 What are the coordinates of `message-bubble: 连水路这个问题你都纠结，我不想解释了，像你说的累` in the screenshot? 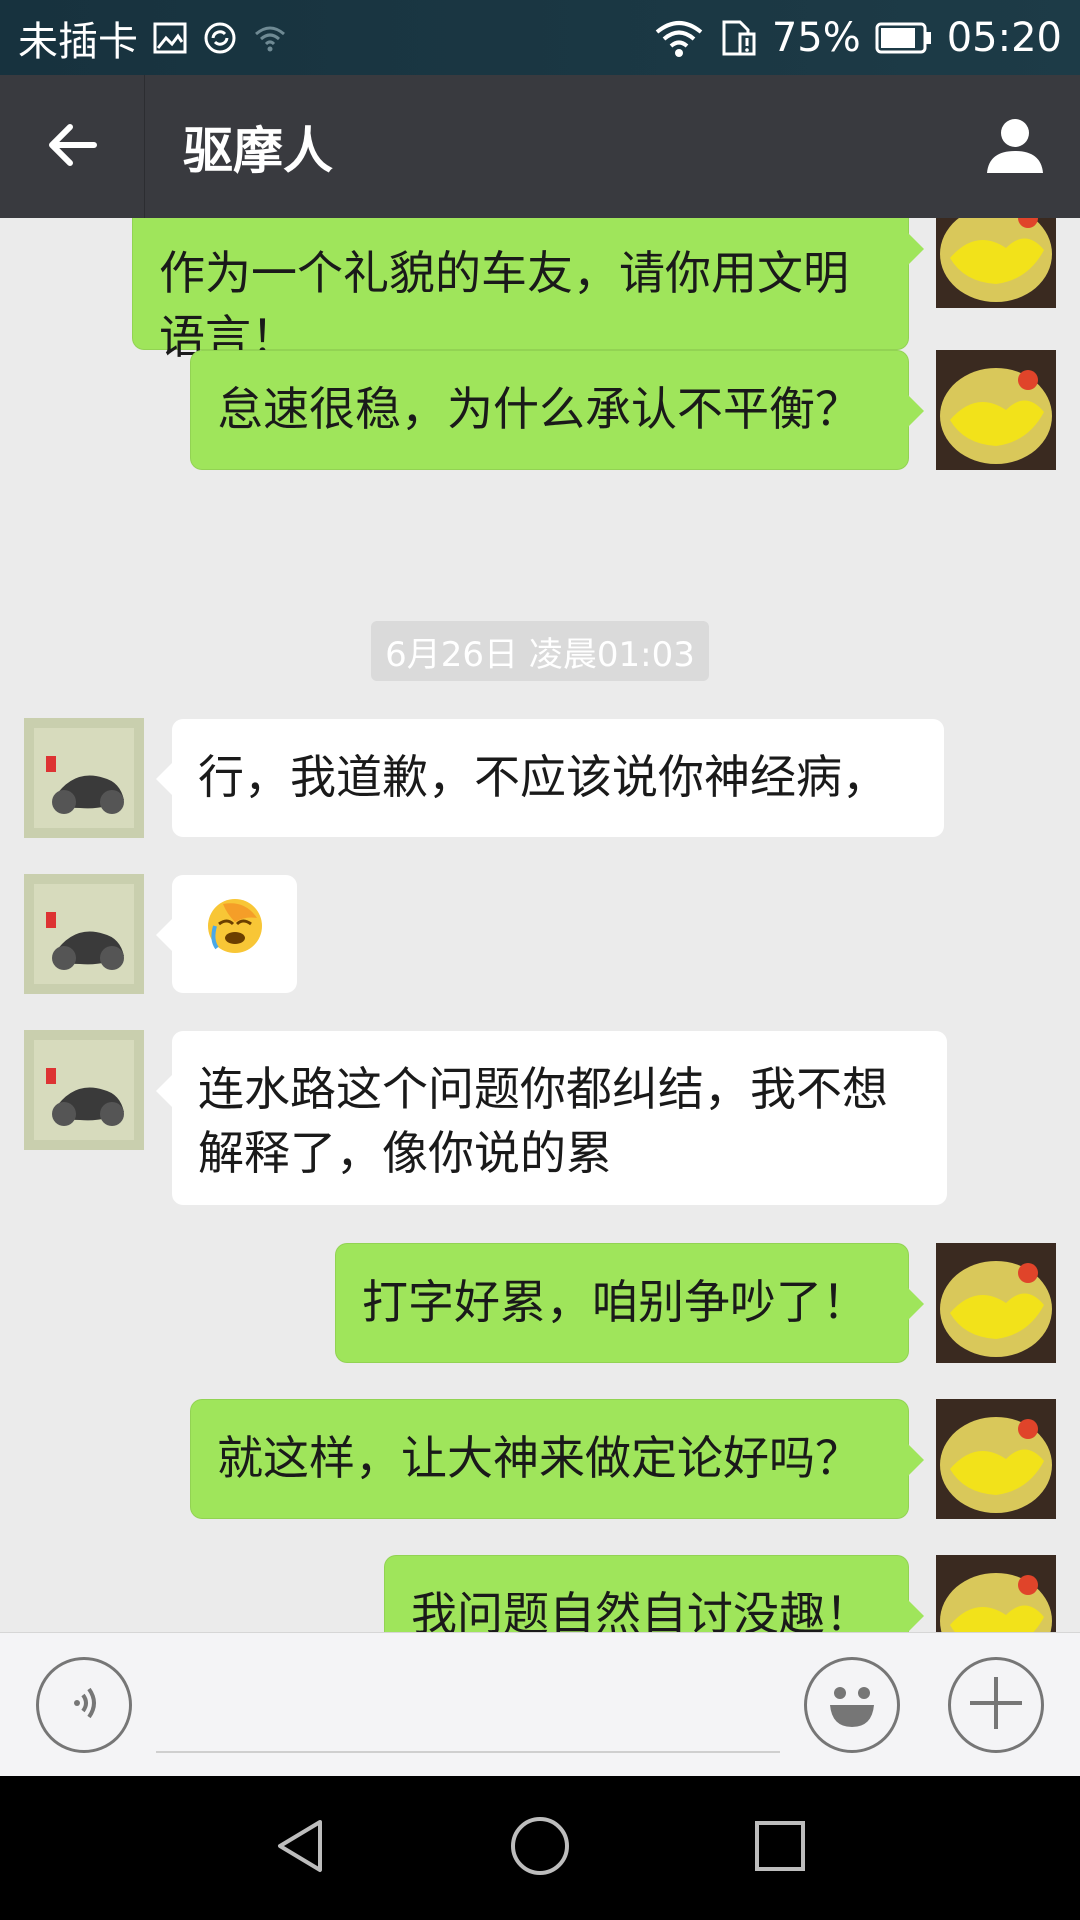 It's located at (552, 1118).